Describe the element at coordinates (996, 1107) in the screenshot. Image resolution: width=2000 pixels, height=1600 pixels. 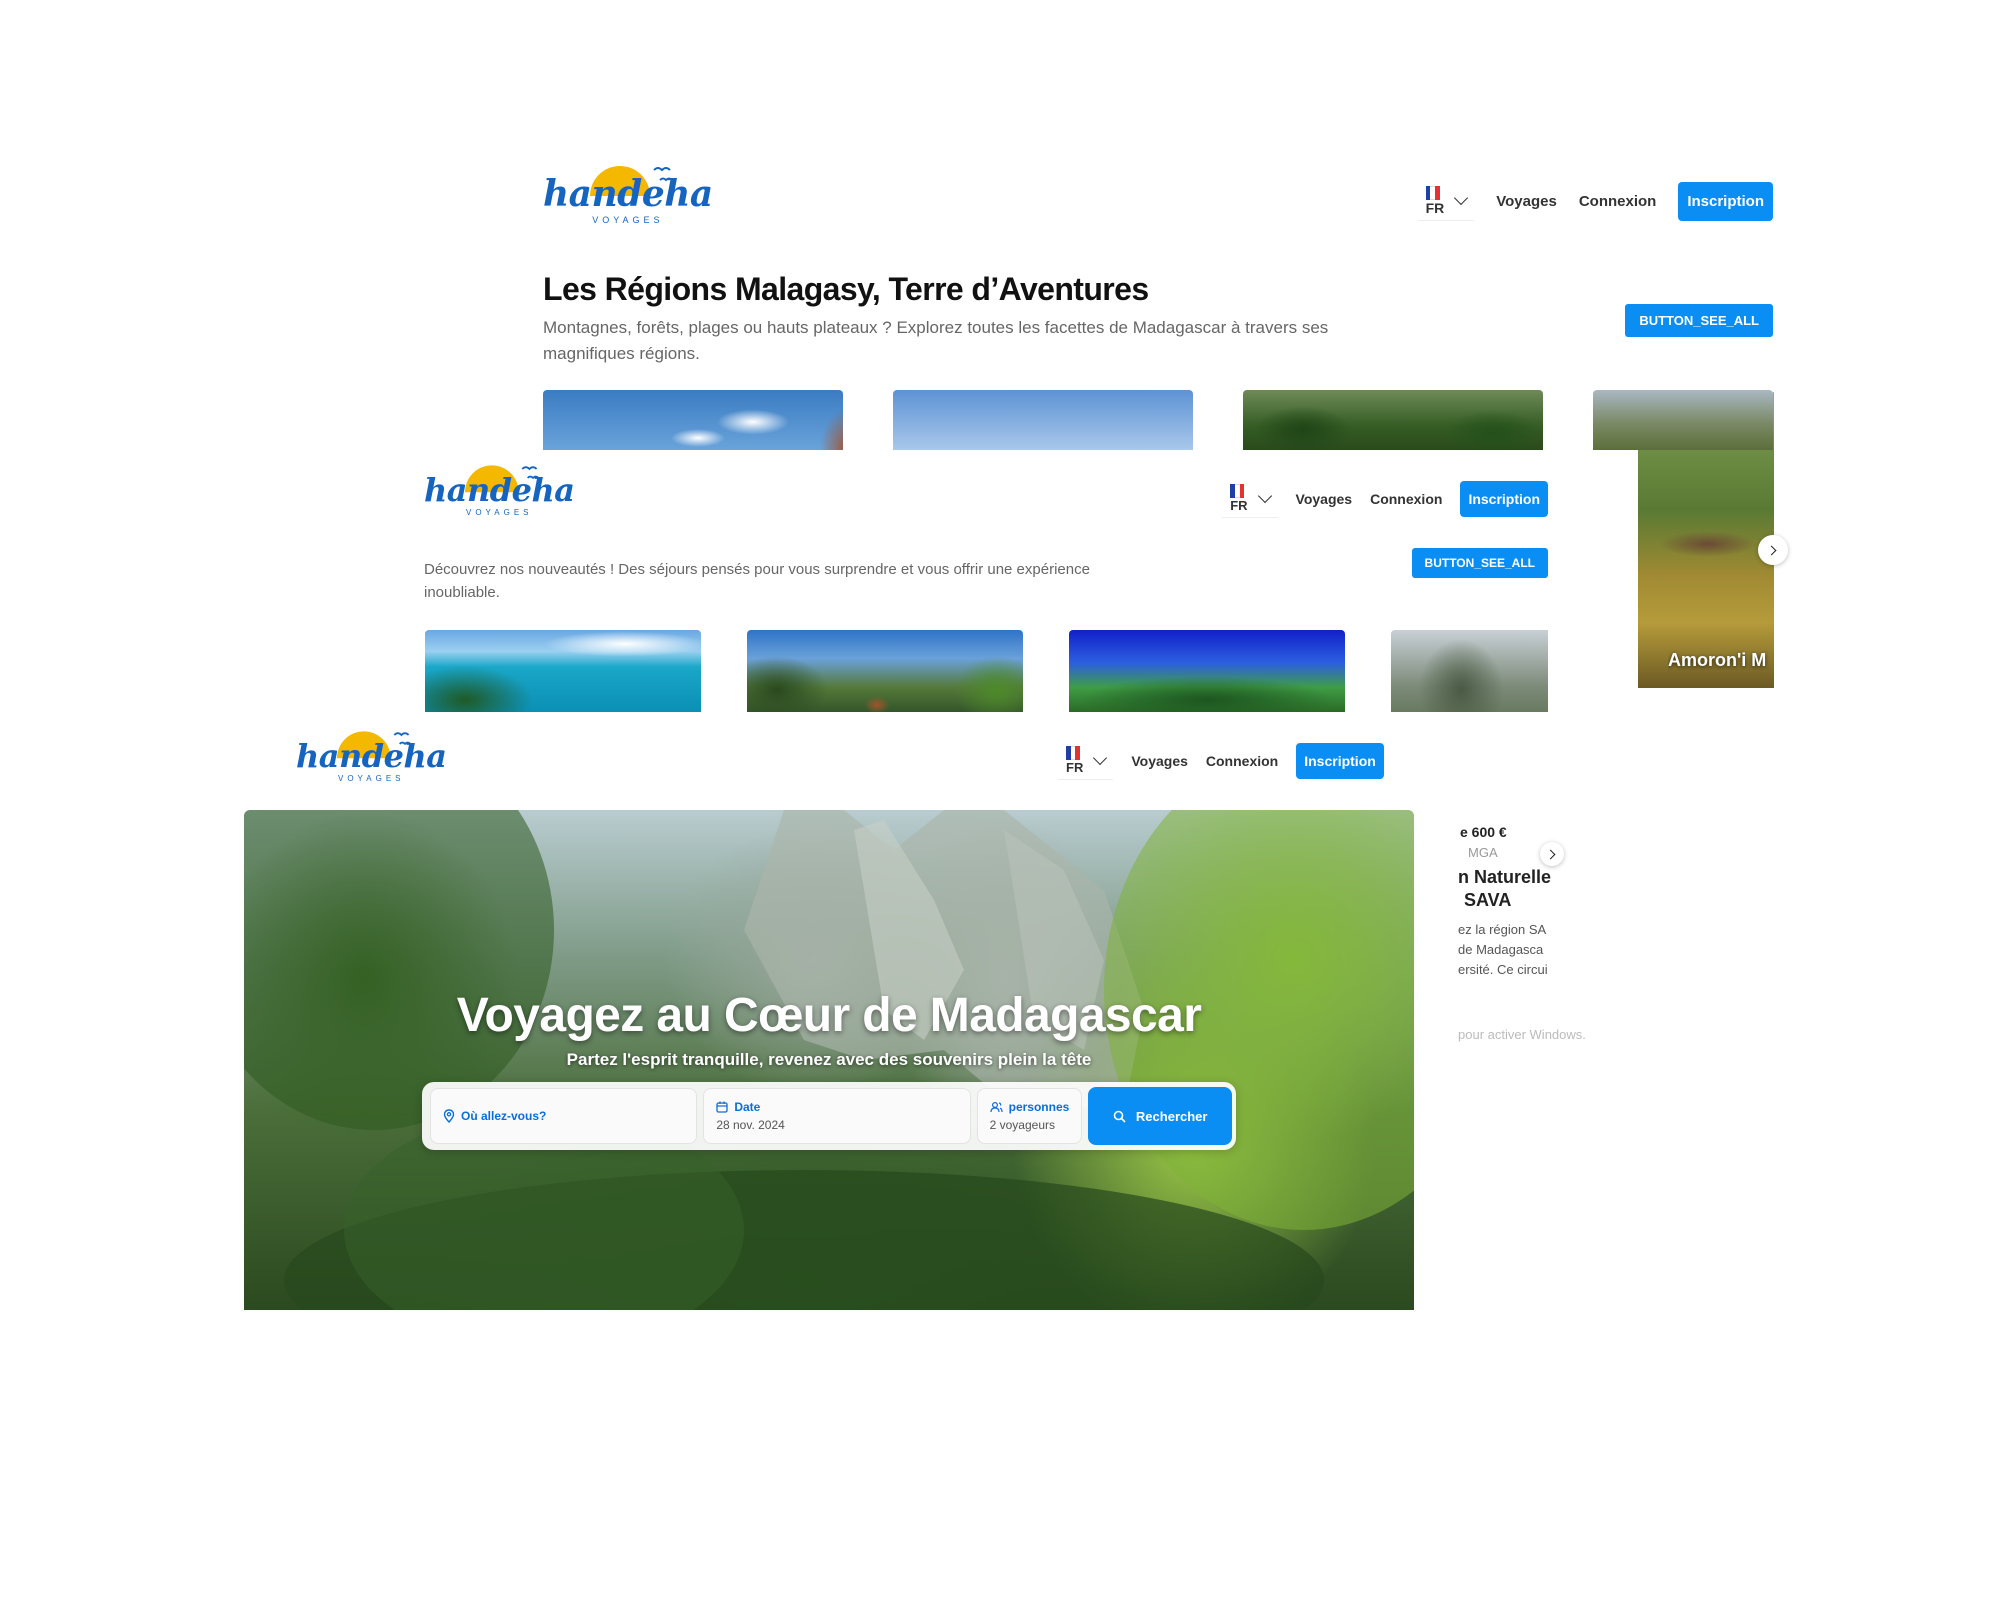
I see `users-icon` at that location.